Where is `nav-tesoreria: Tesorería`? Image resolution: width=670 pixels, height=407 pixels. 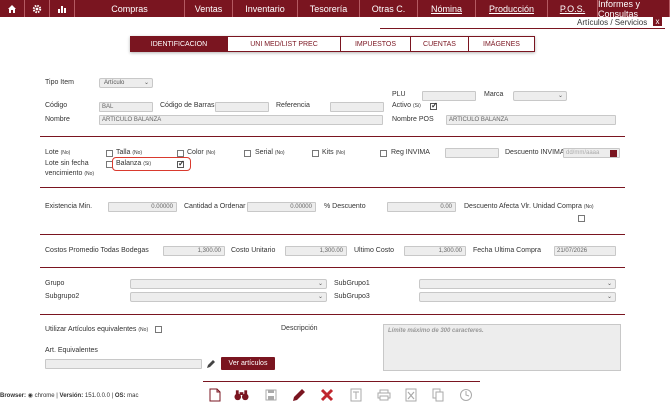
nav-tesoreria: Tesorería is located at coordinates (329, 8).